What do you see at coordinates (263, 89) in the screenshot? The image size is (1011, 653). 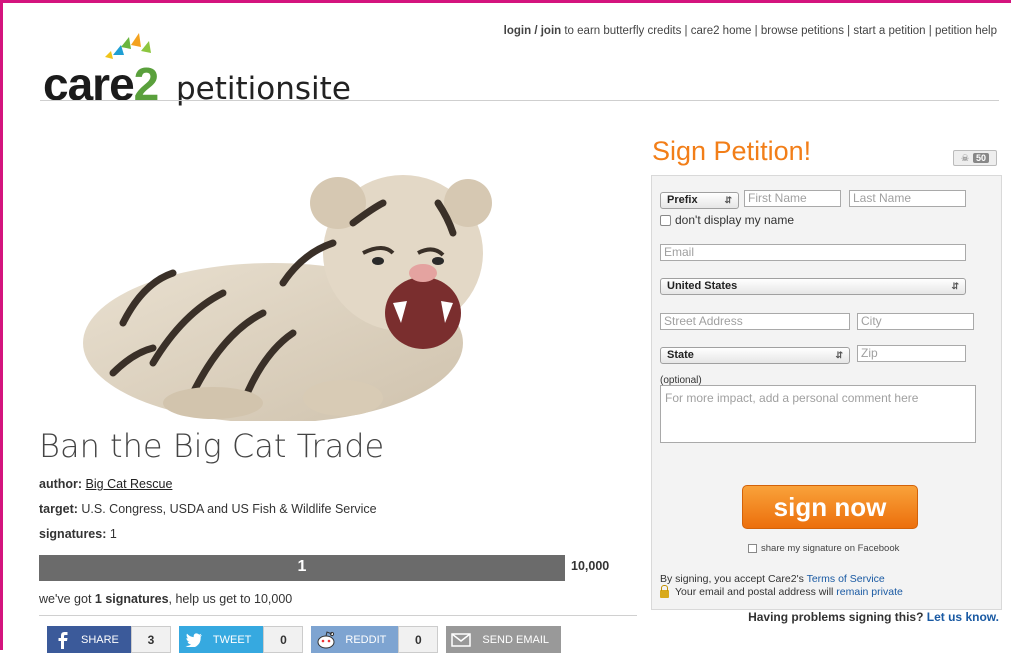 I see `logo-petitionsite-text: petitionsite` at bounding box center [263, 89].